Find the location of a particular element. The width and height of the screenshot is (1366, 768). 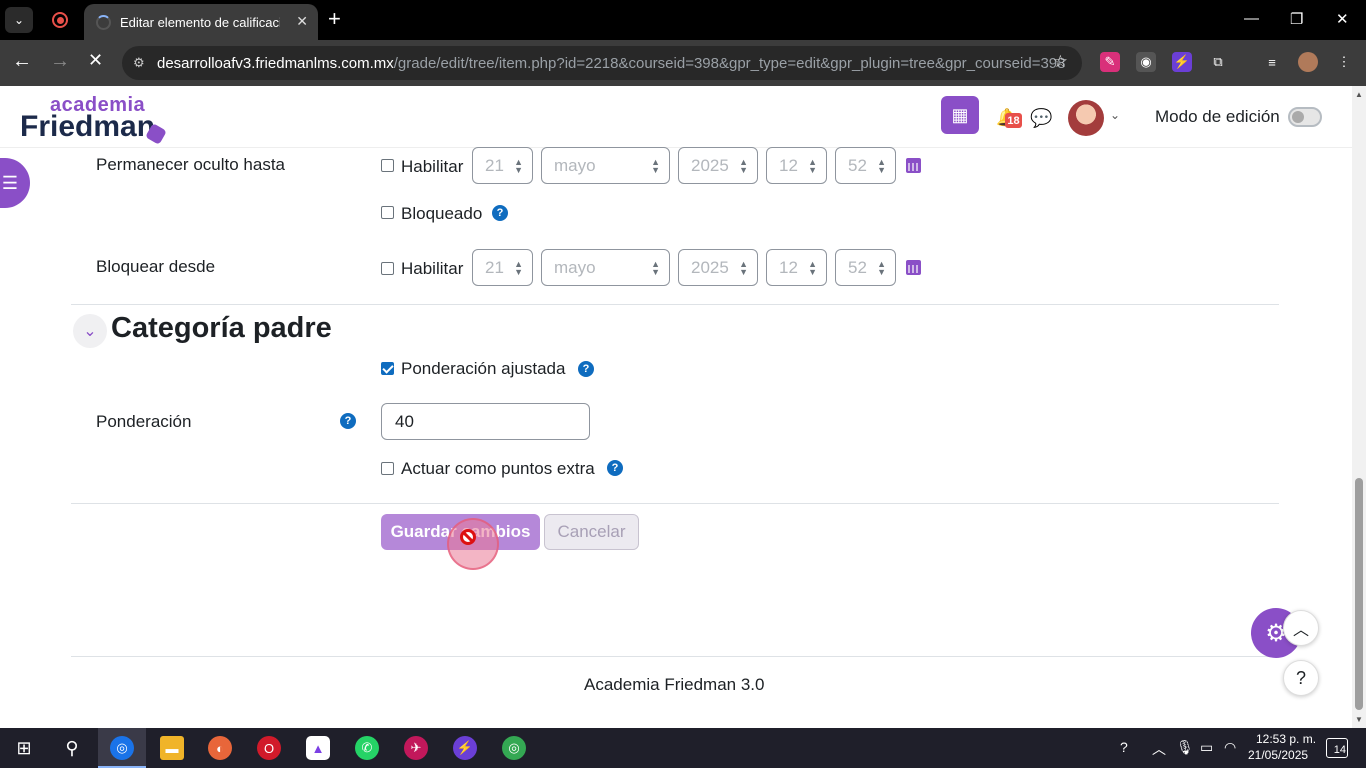

hidden-until-year-select: 2025 ▲ ▼ is located at coordinates (718, 165).